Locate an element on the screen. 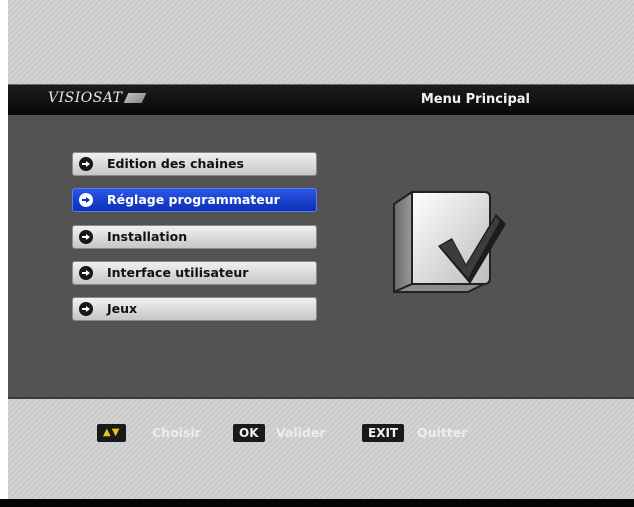 The width and height of the screenshot is (634, 507). brand-name: VISIOSAT is located at coordinates (85, 98).